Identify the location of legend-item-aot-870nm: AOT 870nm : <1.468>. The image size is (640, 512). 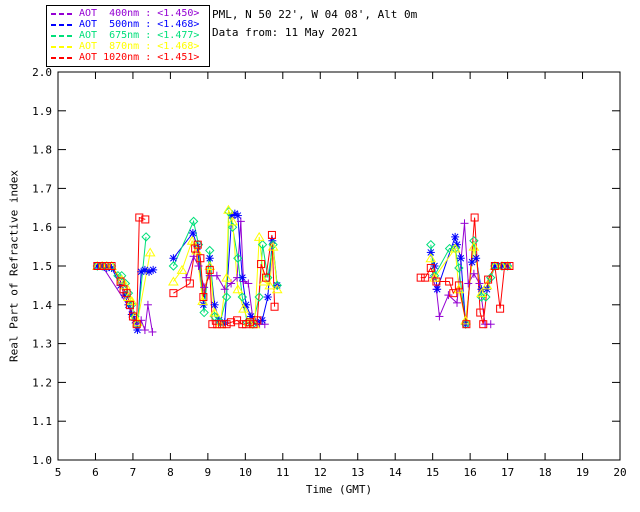
(128, 46).